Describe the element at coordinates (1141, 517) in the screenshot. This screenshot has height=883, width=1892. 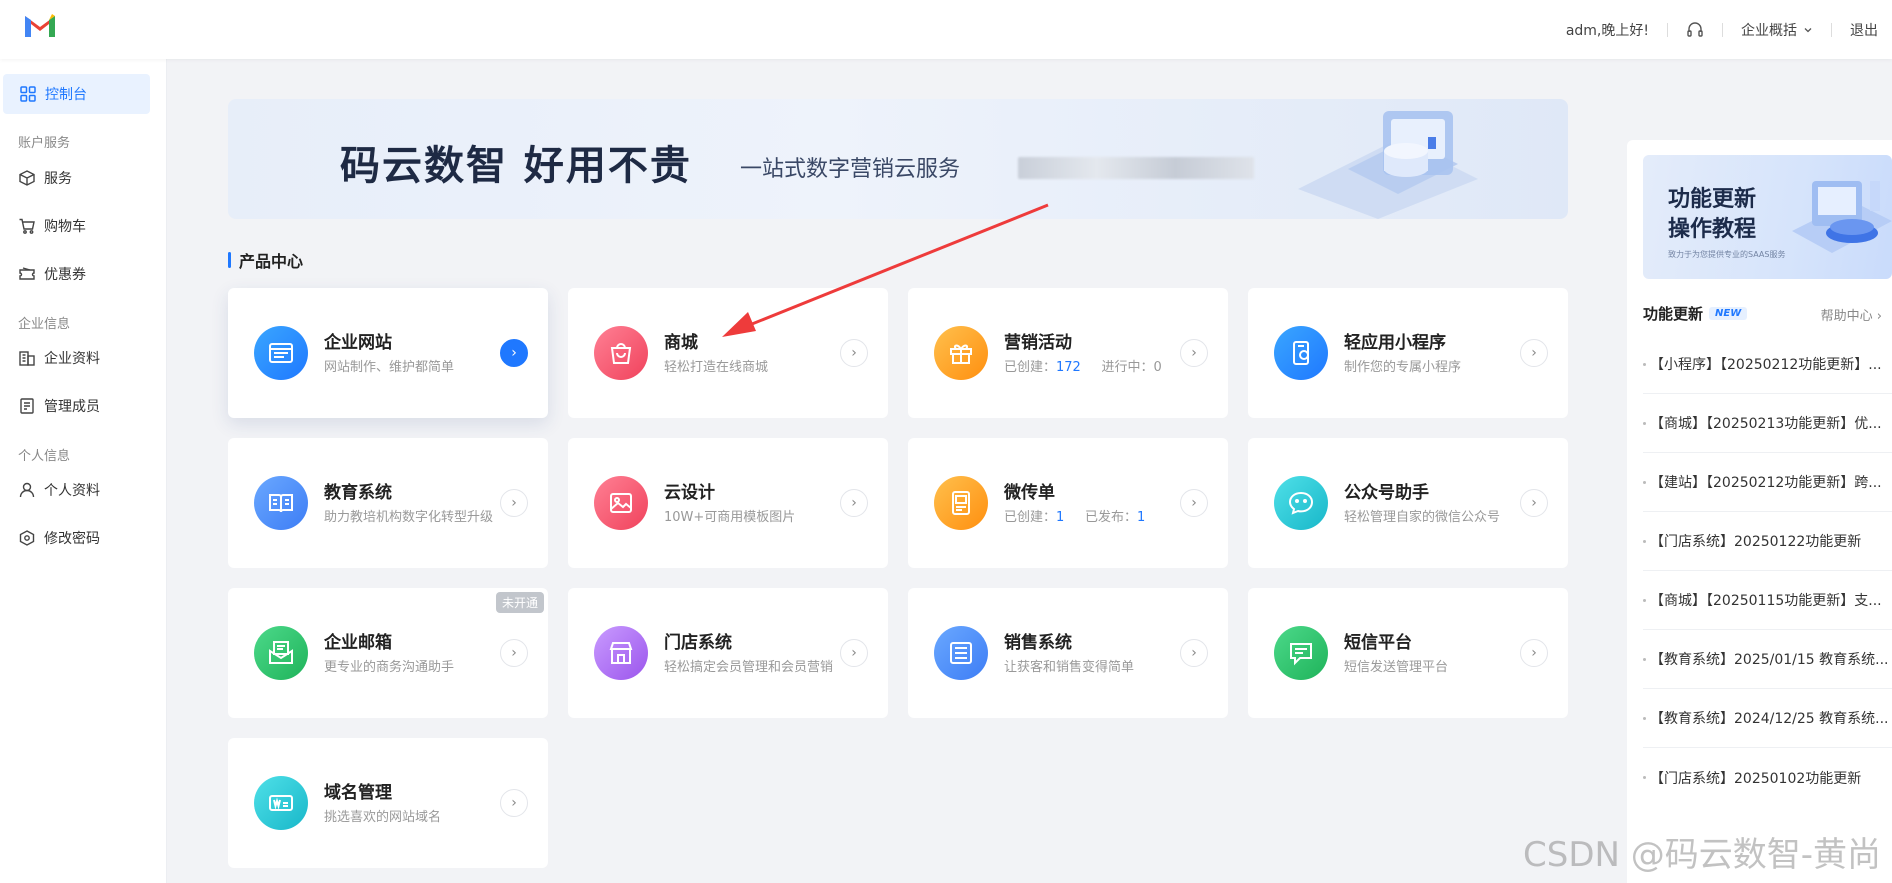
I see `published-count: 1` at that location.